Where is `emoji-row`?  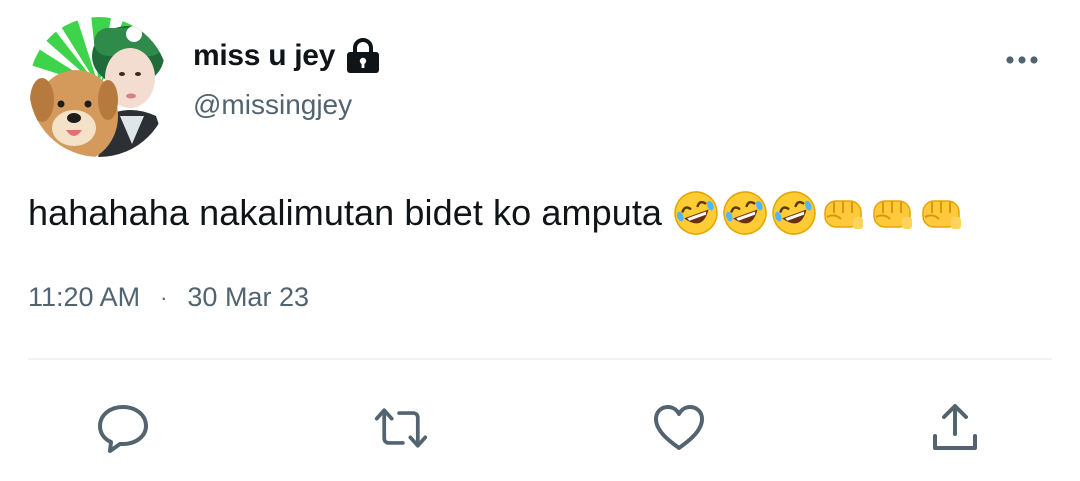
emoji-row is located at coordinates (819, 213).